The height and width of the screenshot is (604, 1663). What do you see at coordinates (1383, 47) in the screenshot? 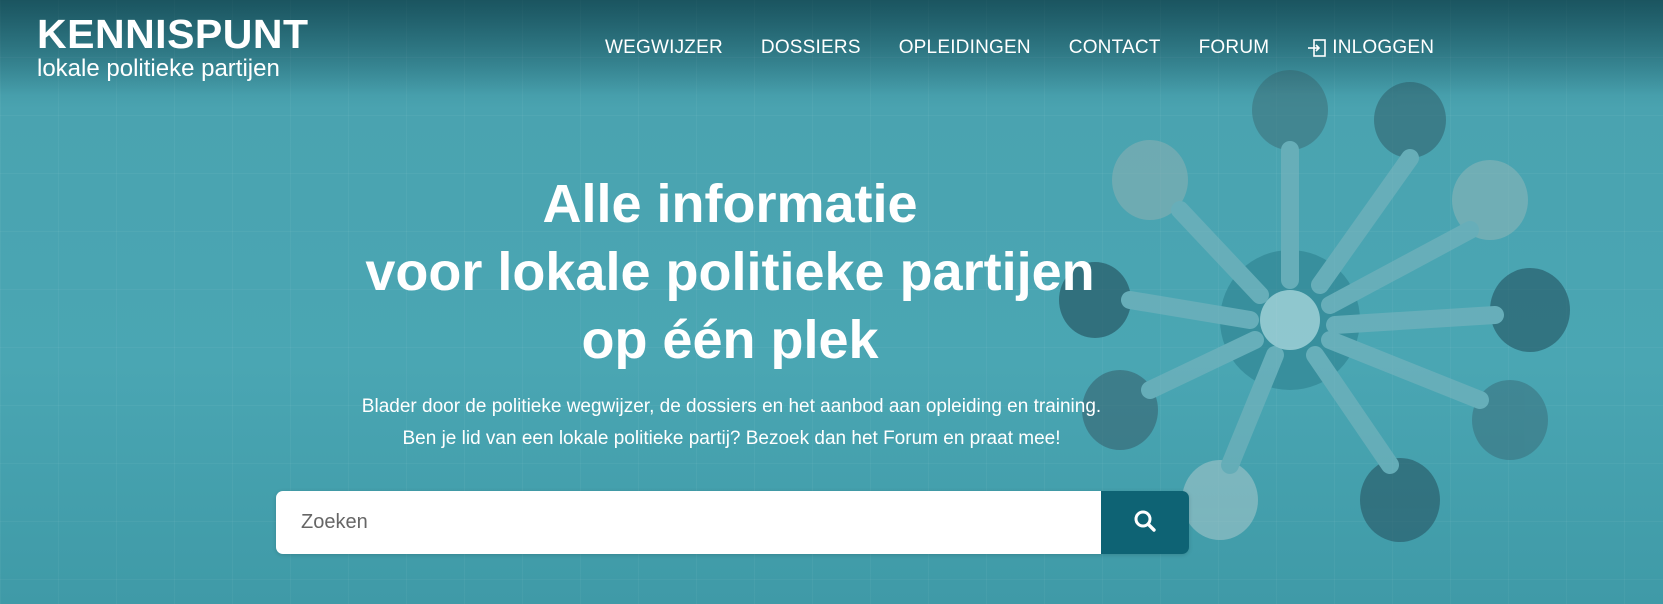
I see `login-label: INLOGGEN` at bounding box center [1383, 47].